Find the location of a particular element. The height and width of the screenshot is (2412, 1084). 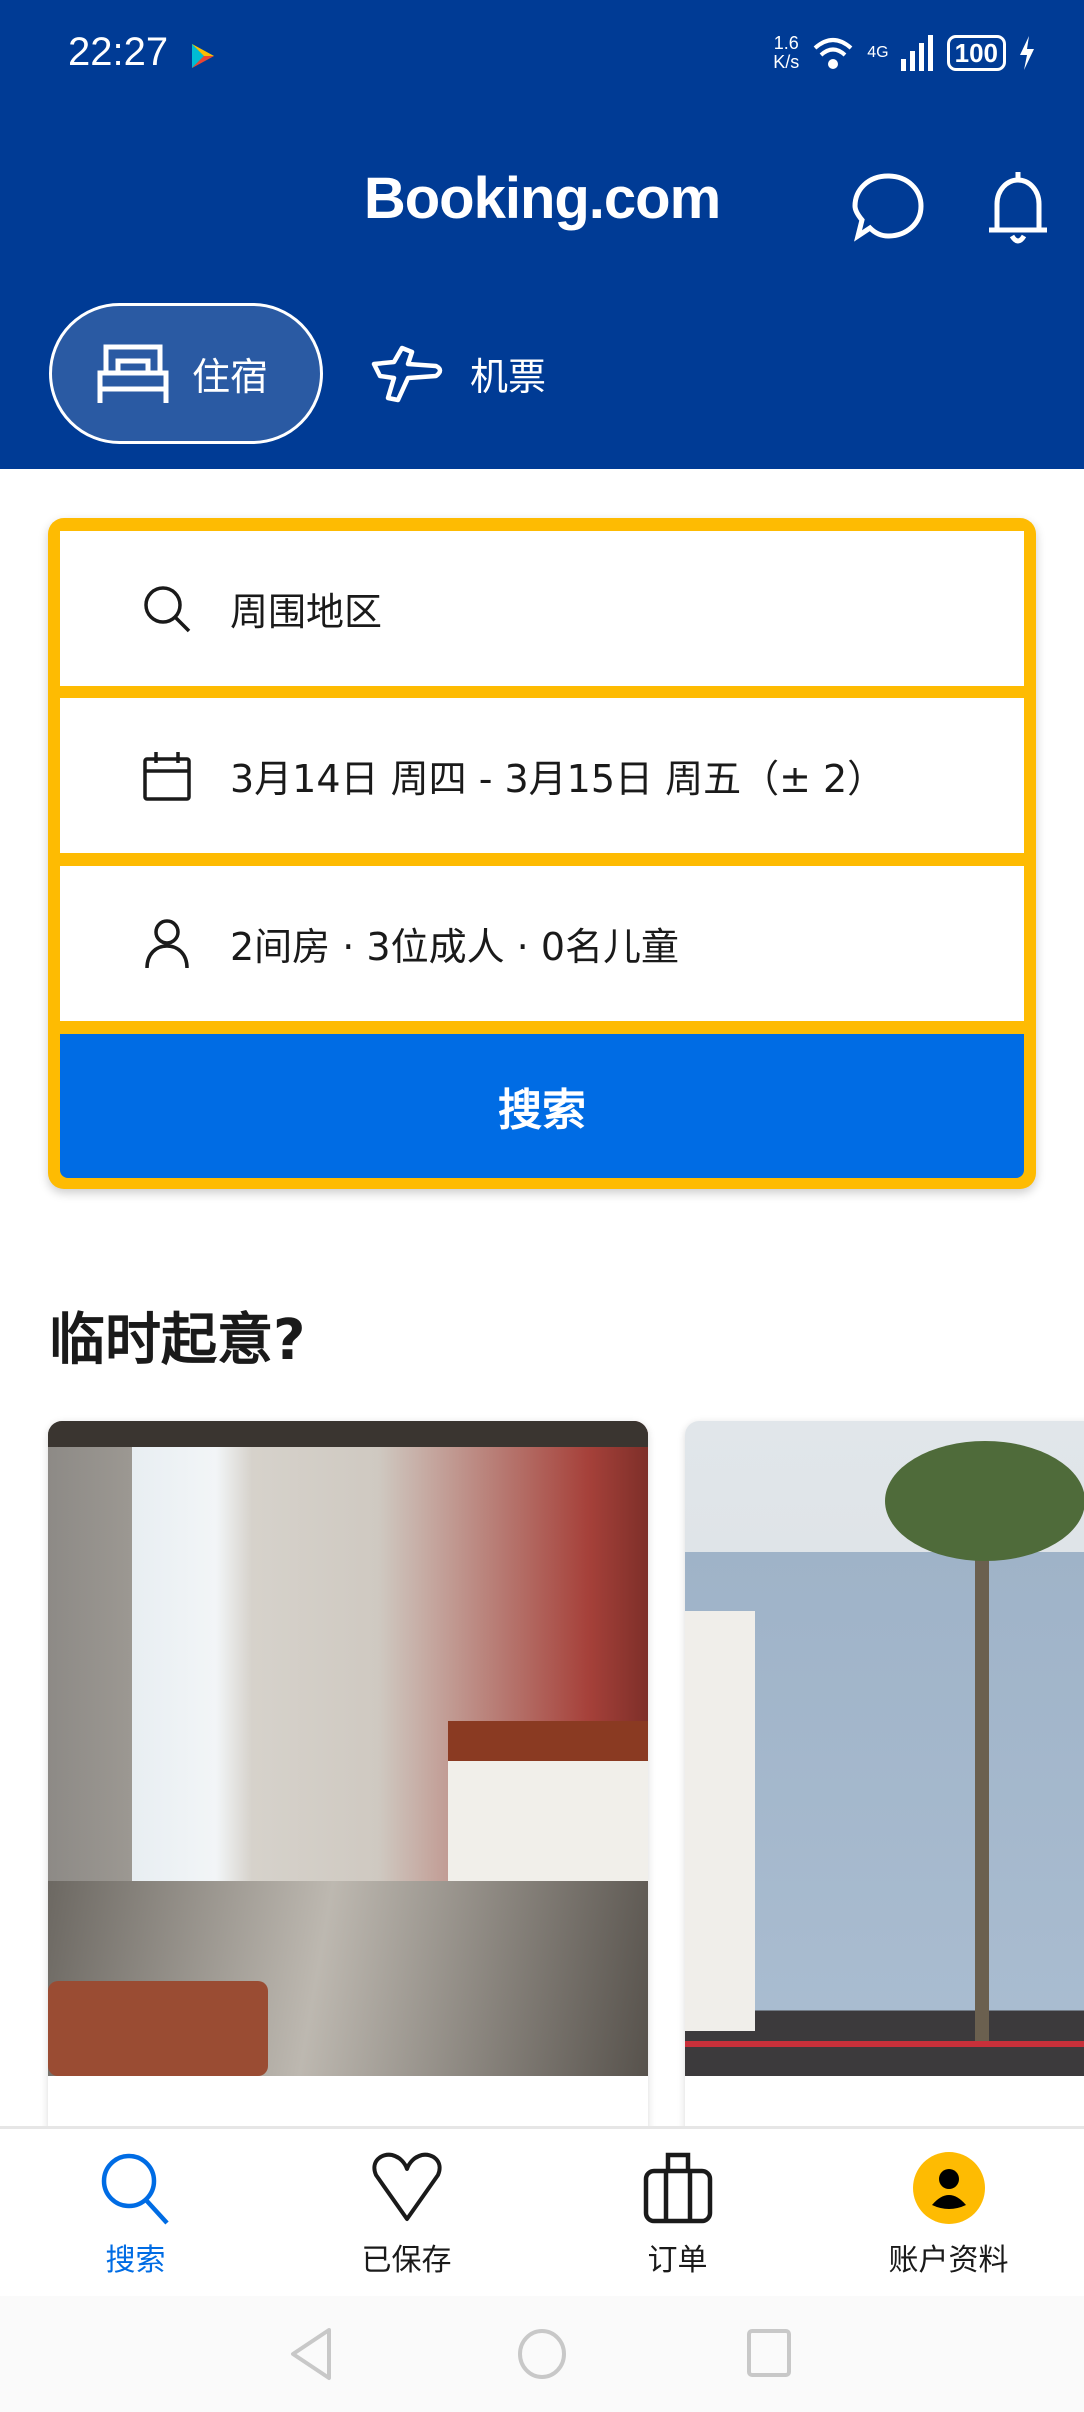

back-icon is located at coordinates (310, 2354).